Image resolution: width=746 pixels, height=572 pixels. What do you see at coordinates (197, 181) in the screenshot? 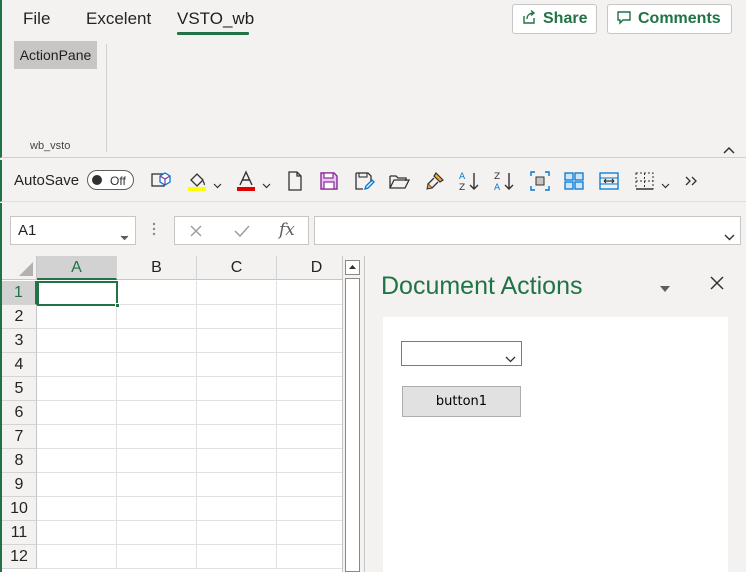
I see `fill-color-icon` at bounding box center [197, 181].